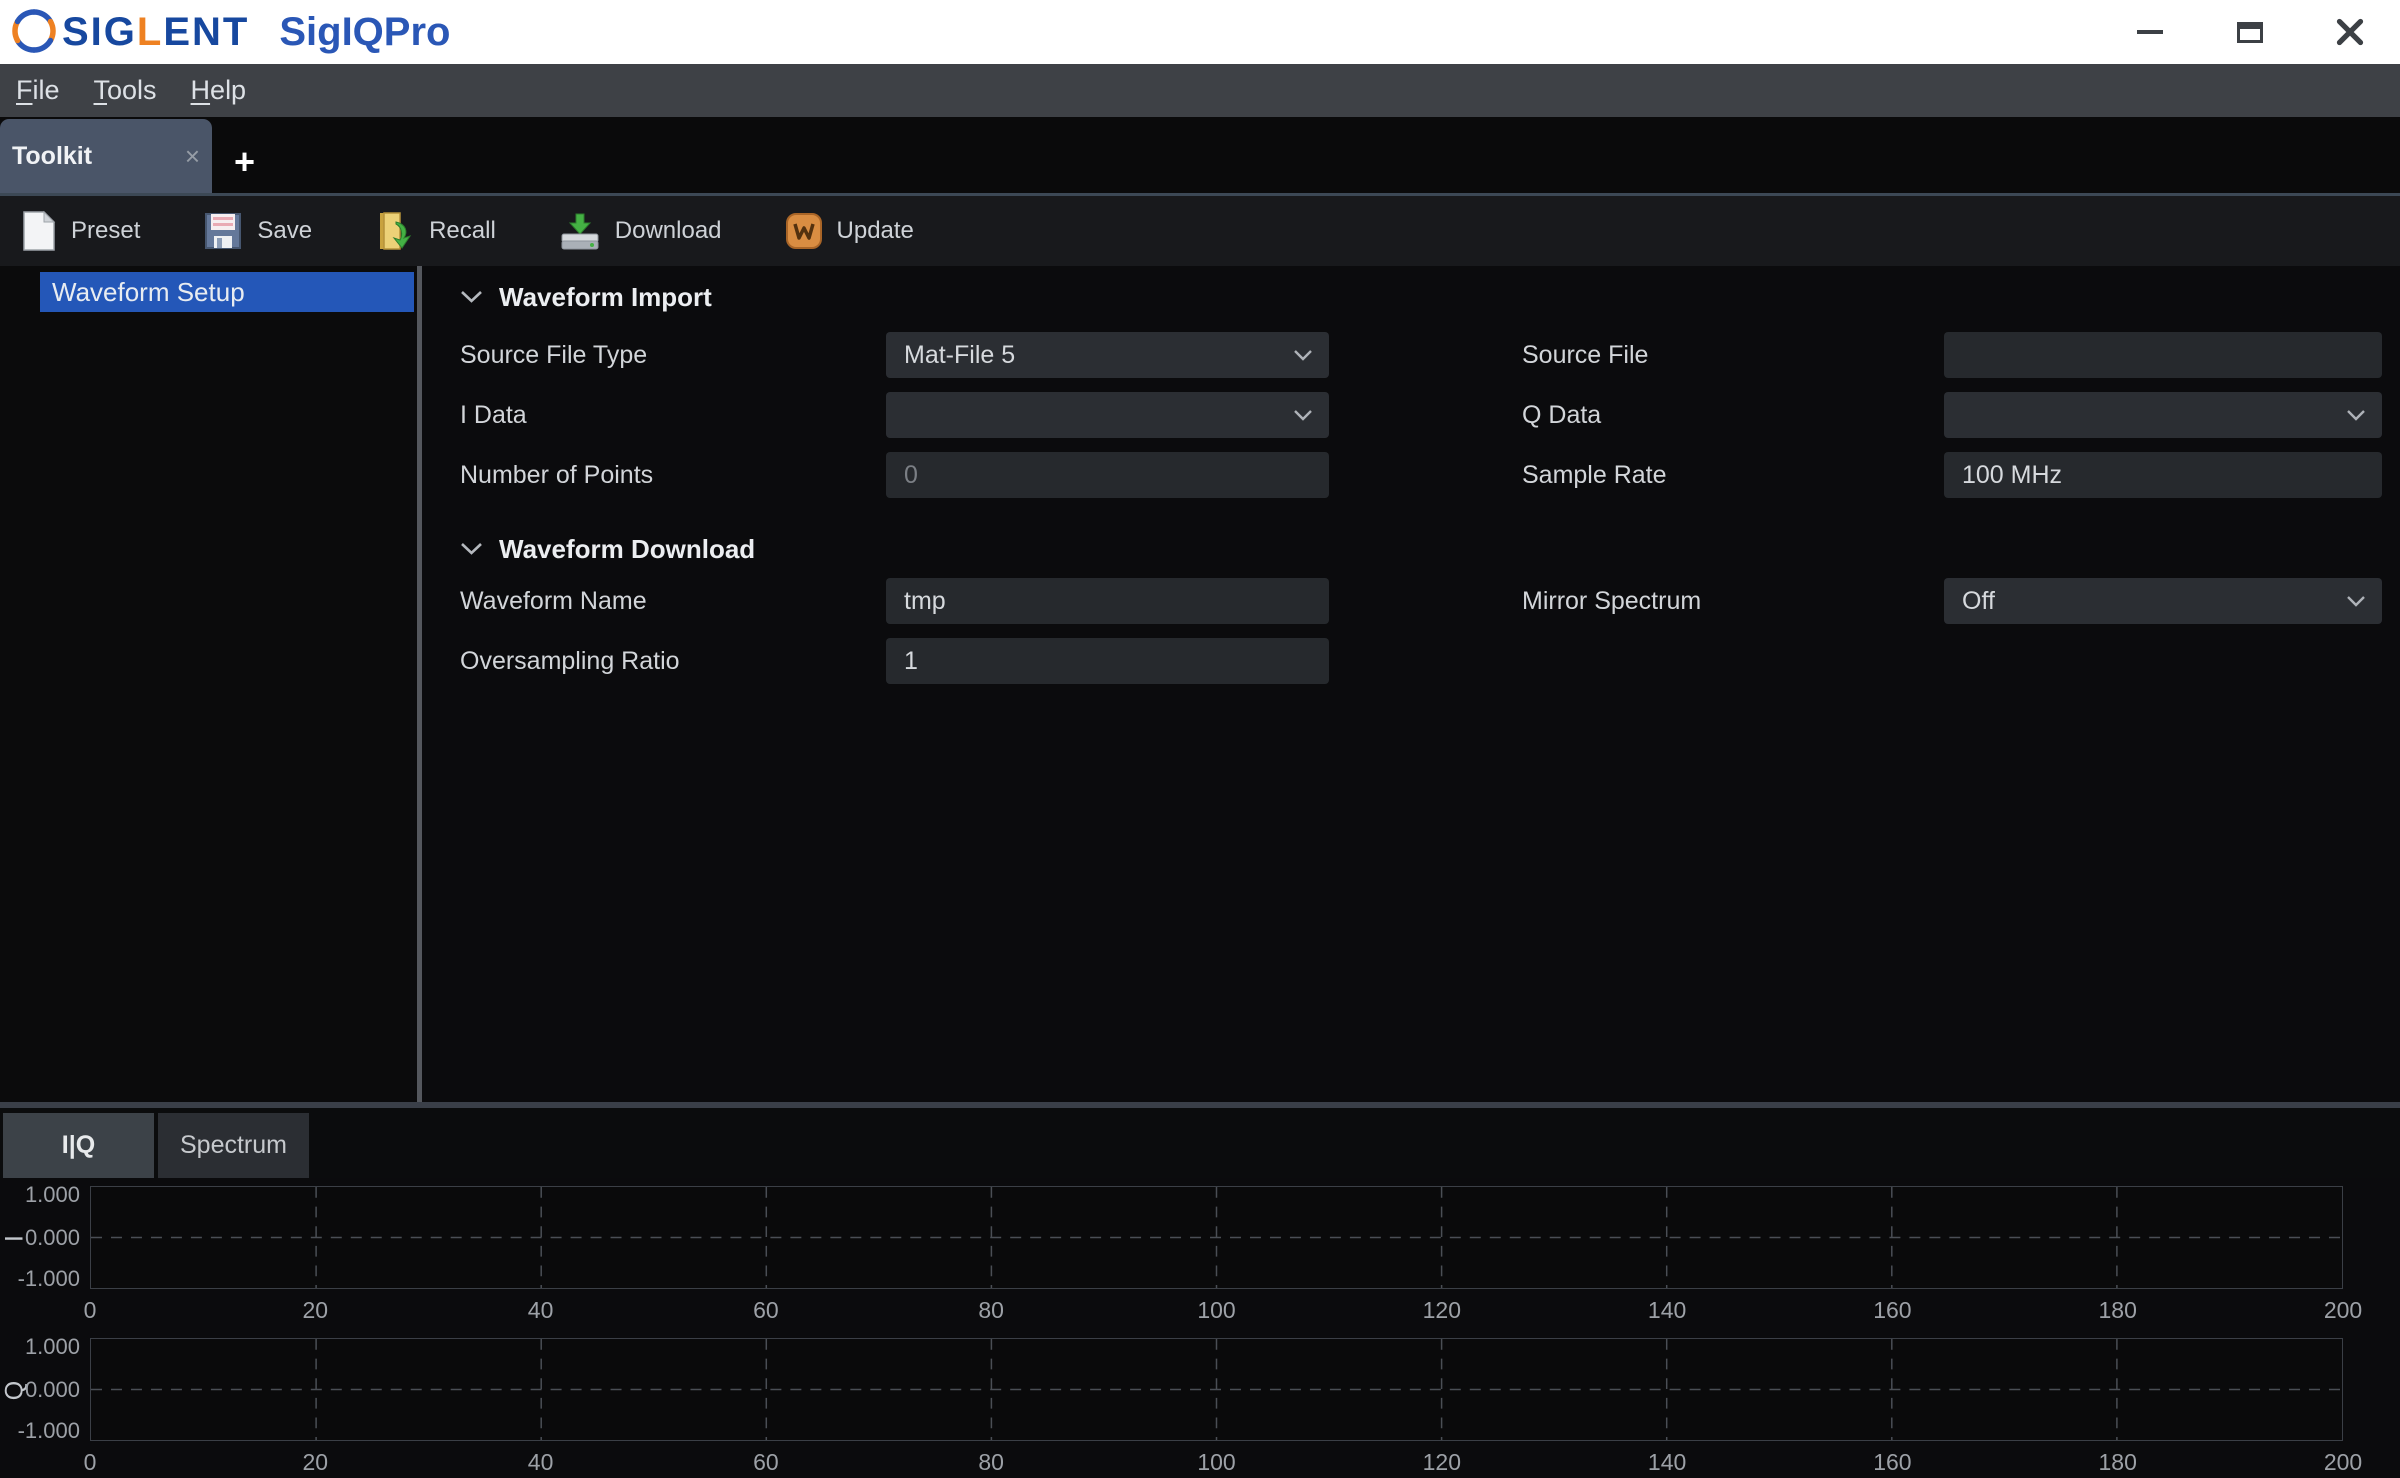 The width and height of the screenshot is (2400, 1478). Describe the element at coordinates (34, 32) in the screenshot. I see `siglent-swirl-icon` at that location.